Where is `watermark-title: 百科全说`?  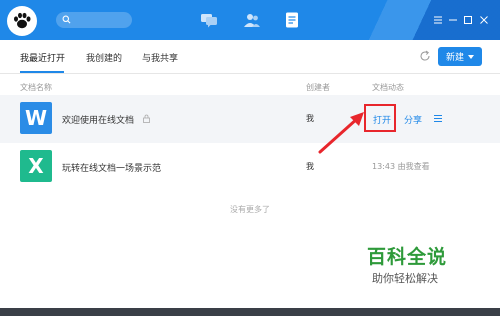
watermark-title: 百科全说 is located at coordinates (407, 257).